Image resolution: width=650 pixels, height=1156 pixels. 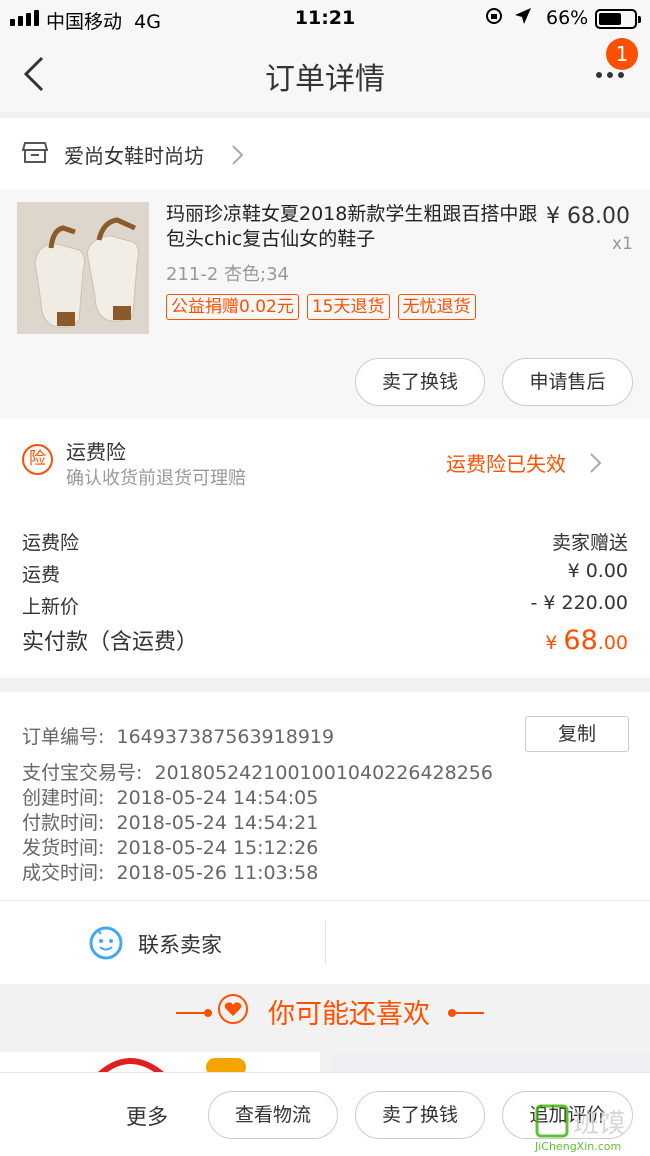 What do you see at coordinates (51, 607) in the screenshot?
I see `cost-label: 上新价` at bounding box center [51, 607].